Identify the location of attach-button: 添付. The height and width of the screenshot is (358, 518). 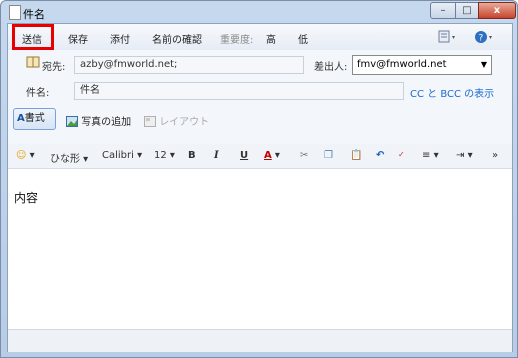
(120, 38).